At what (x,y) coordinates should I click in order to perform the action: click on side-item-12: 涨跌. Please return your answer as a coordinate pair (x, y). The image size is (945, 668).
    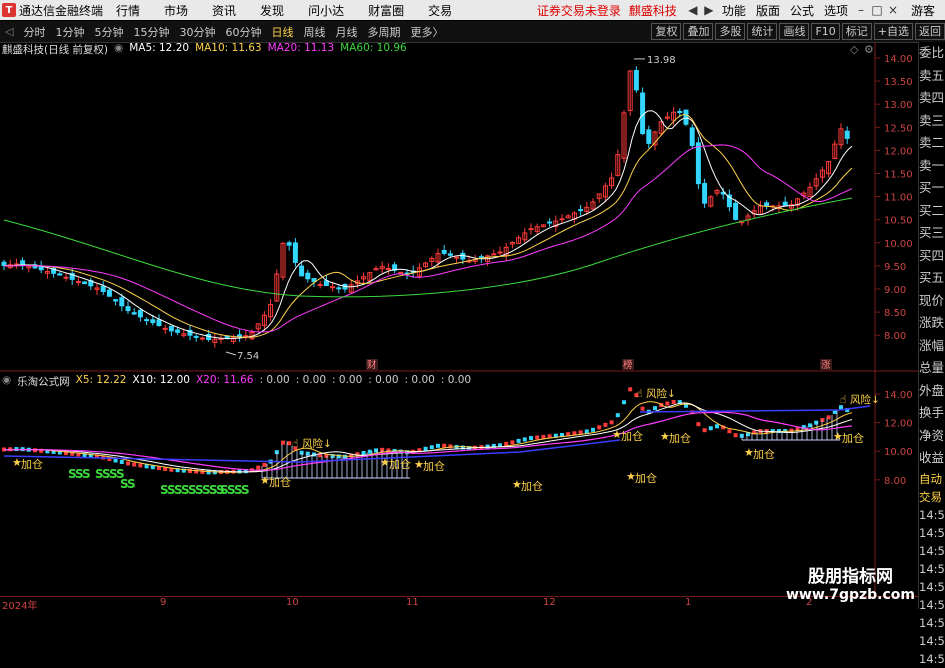
    Looking at the image, I should click on (932, 323).